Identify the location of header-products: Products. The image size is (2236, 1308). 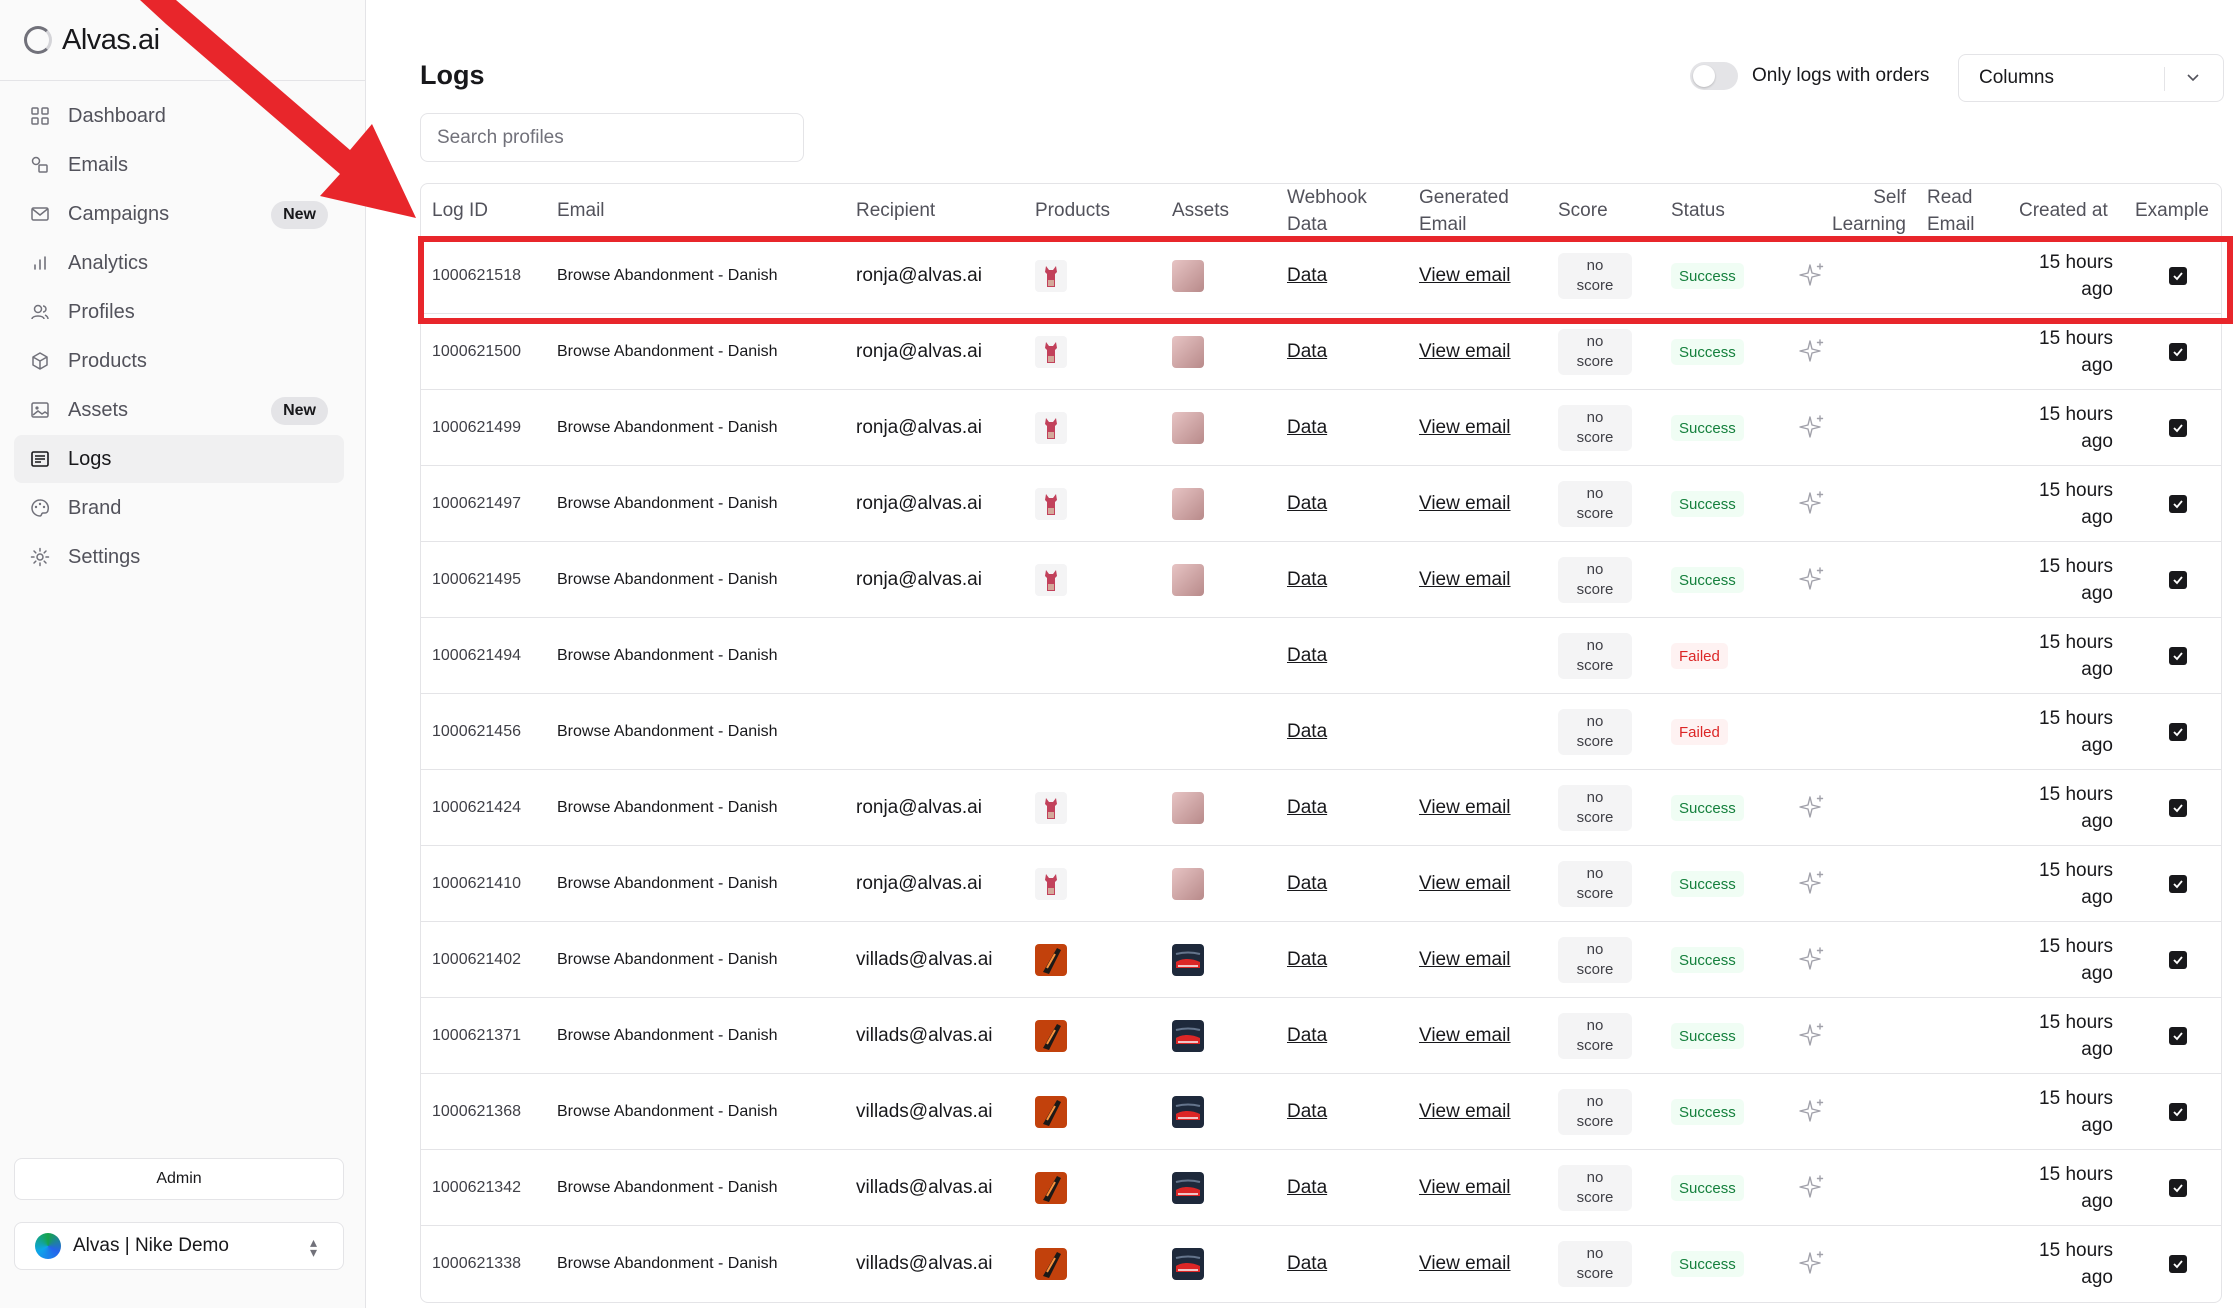
(1072, 210).